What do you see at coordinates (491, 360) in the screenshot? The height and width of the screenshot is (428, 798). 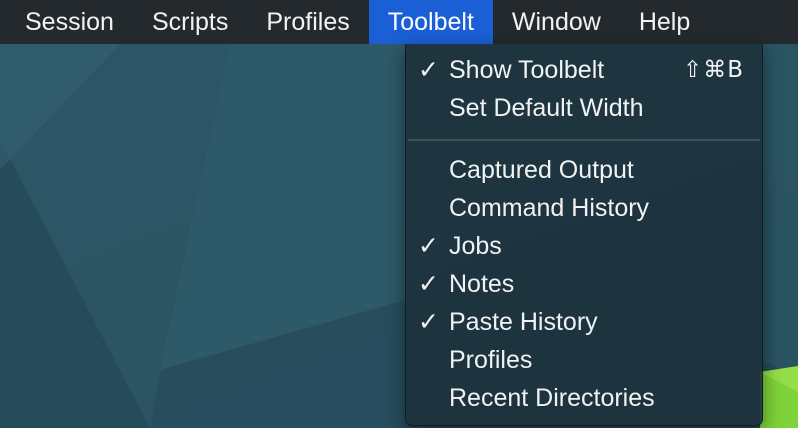 I see `menu-item-label: Profiles` at bounding box center [491, 360].